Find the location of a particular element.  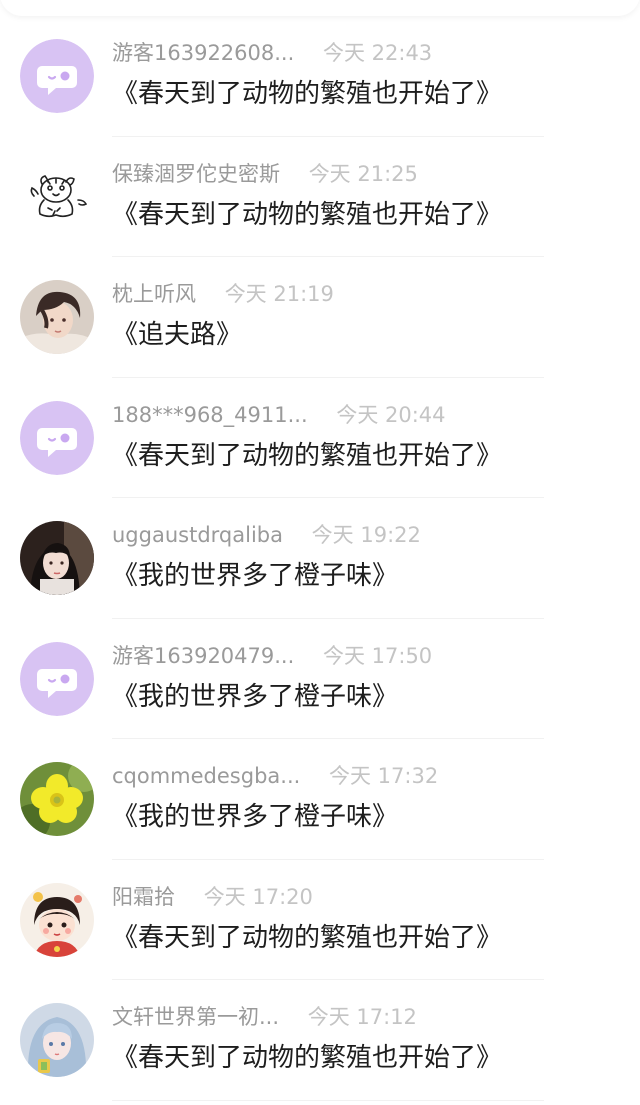

timestamp: 今天 21:25 is located at coordinates (363, 173).